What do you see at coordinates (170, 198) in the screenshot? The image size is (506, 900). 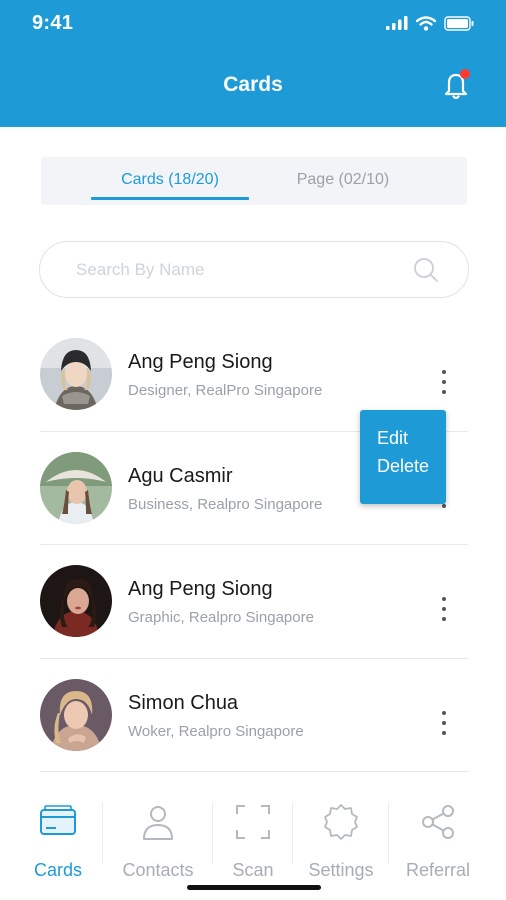 I see `active-tab-indicator` at bounding box center [170, 198].